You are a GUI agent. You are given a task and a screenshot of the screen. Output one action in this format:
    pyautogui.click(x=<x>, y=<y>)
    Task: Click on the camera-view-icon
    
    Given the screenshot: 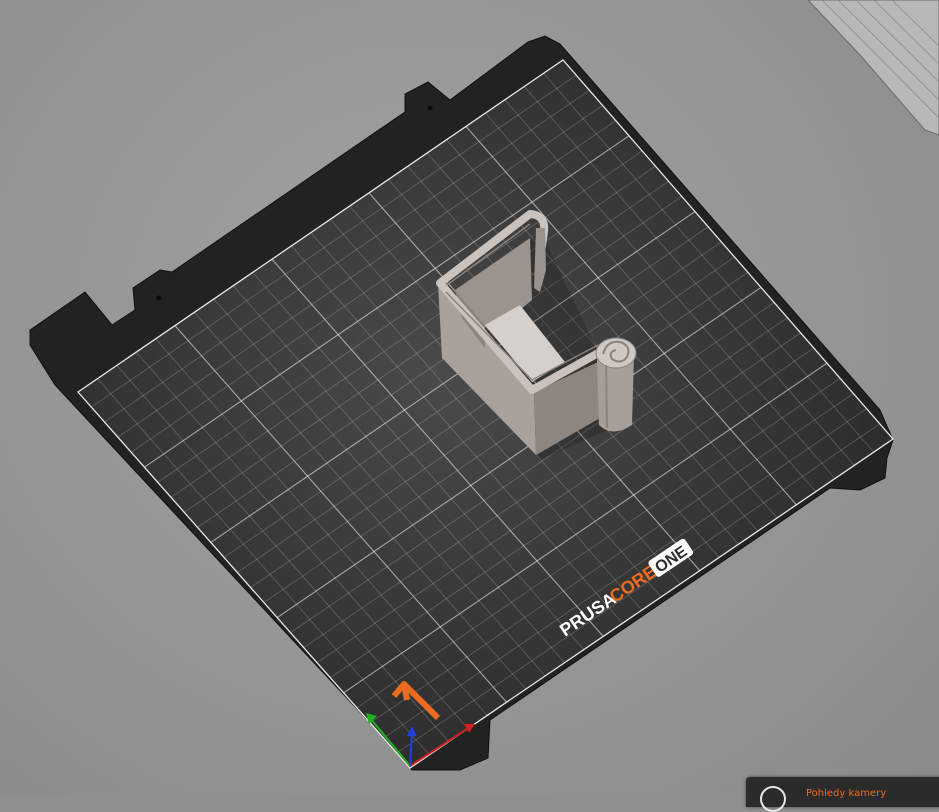 What is the action you would take?
    pyautogui.click(x=773, y=799)
    